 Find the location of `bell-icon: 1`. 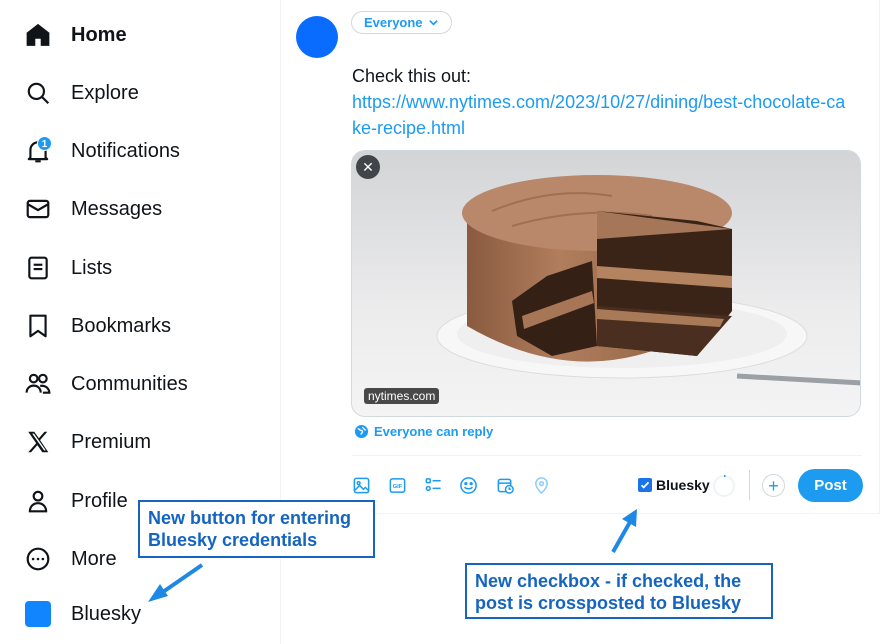

bell-icon: 1 is located at coordinates (38, 151).